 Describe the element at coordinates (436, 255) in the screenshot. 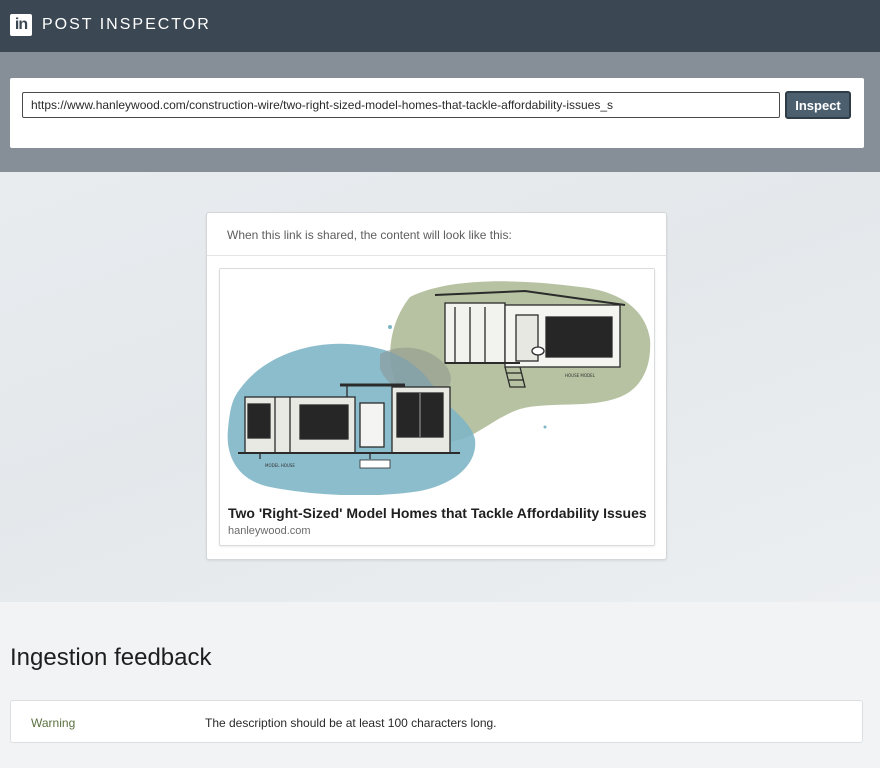

I see `preview-divider` at that location.